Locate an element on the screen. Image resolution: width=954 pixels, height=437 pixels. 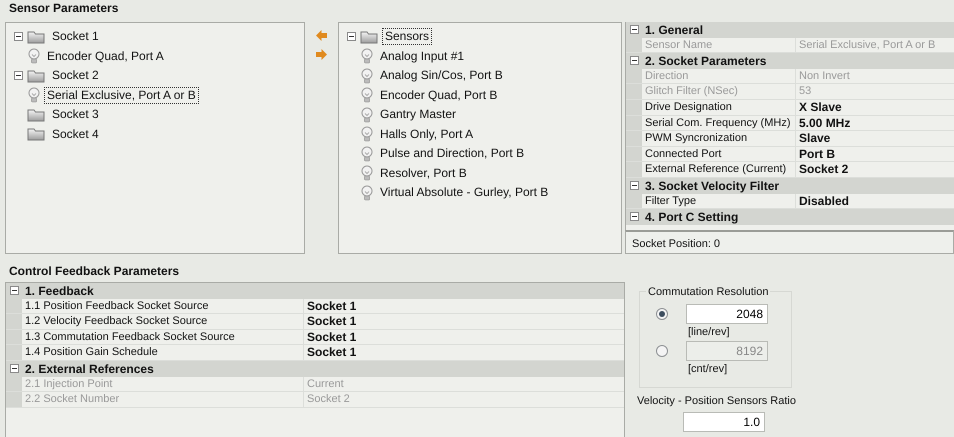
category-label: 2. Socket Parameters is located at coordinates (705, 61).